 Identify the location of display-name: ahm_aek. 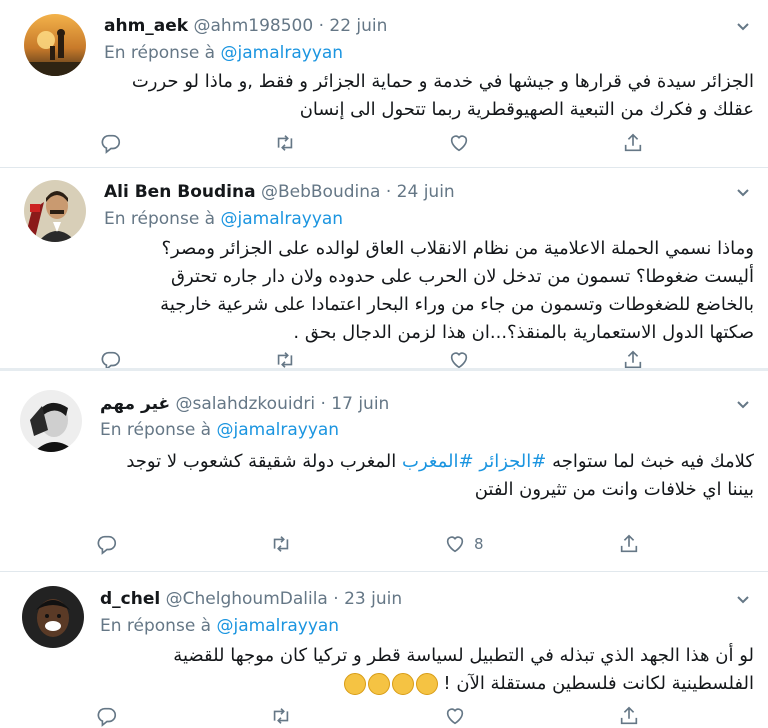
(146, 26).